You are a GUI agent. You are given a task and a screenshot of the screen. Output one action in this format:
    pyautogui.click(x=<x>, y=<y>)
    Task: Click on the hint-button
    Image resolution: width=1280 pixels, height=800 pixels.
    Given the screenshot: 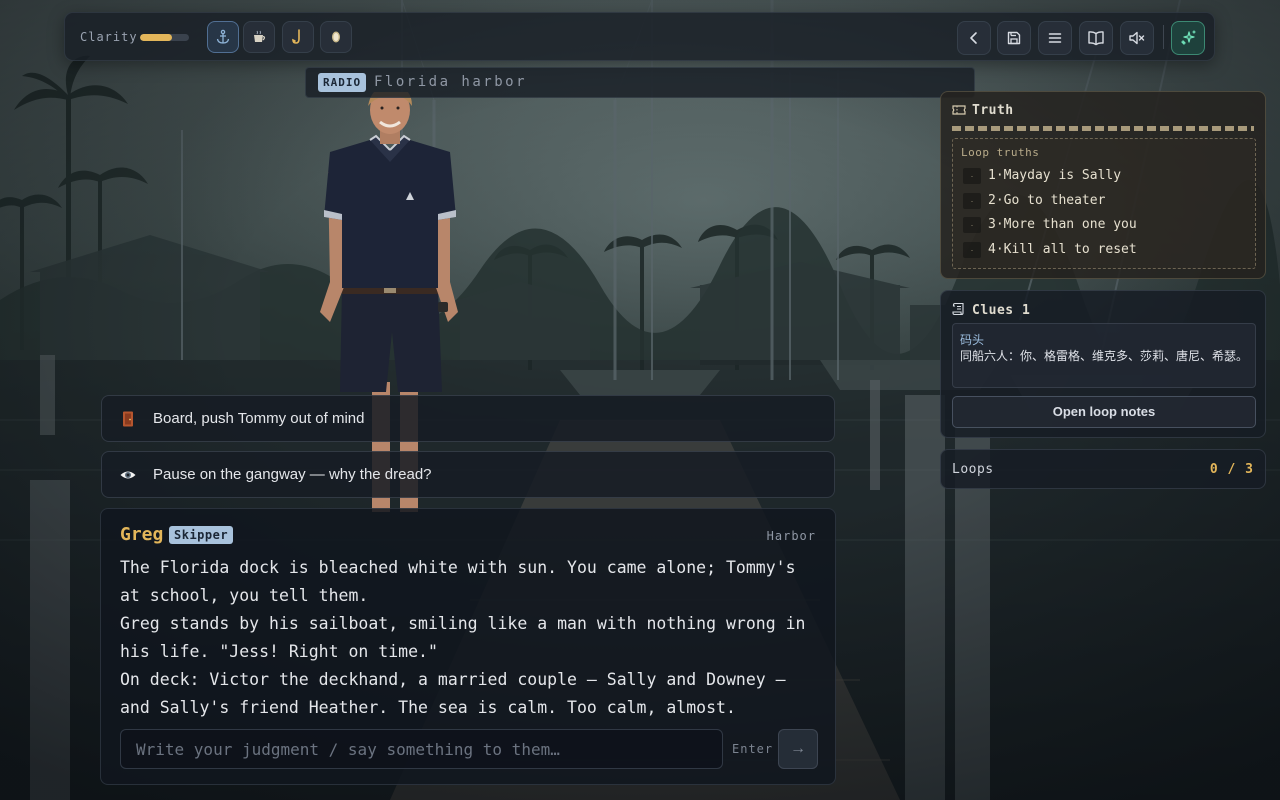 What is the action you would take?
    pyautogui.click(x=1188, y=38)
    